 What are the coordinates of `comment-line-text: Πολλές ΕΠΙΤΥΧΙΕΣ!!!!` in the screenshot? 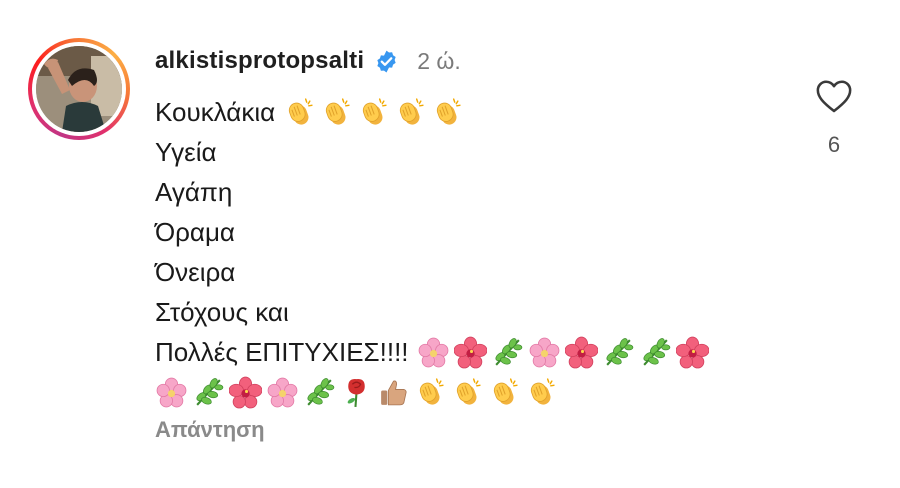 It's located at (282, 352).